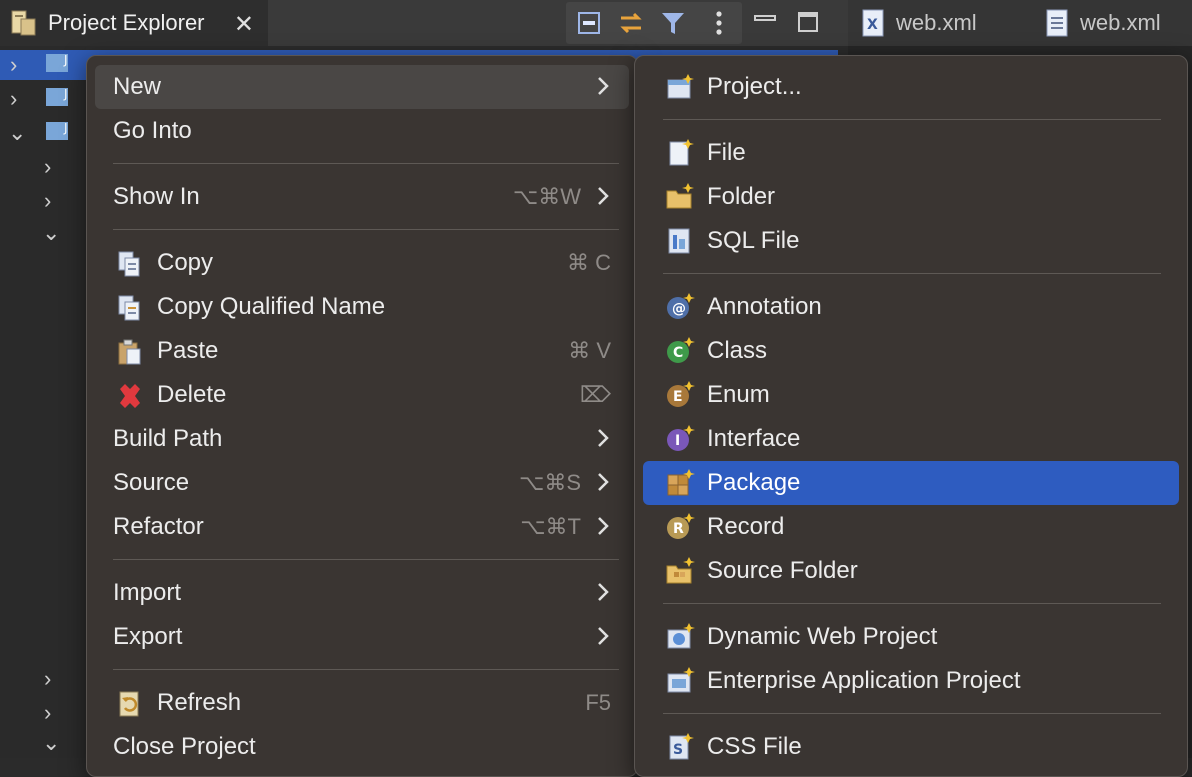 This screenshot has width=1192, height=777. I want to click on interface-icon: I, so click(681, 438).